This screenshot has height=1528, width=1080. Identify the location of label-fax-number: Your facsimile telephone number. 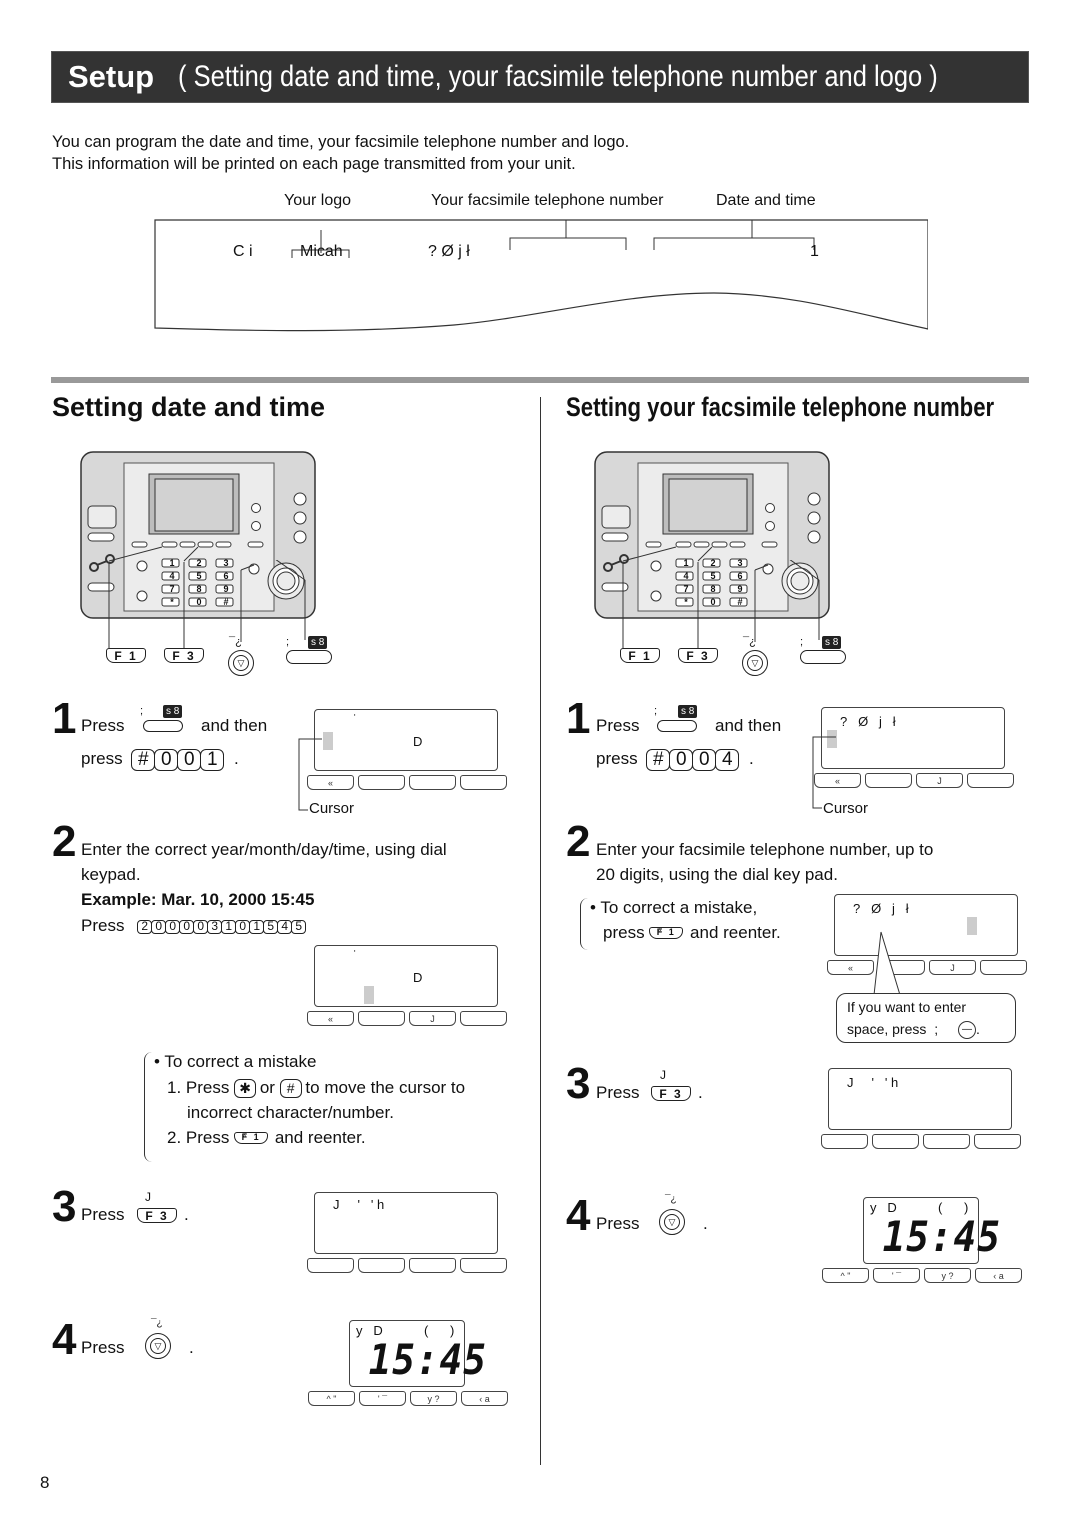
(547, 200).